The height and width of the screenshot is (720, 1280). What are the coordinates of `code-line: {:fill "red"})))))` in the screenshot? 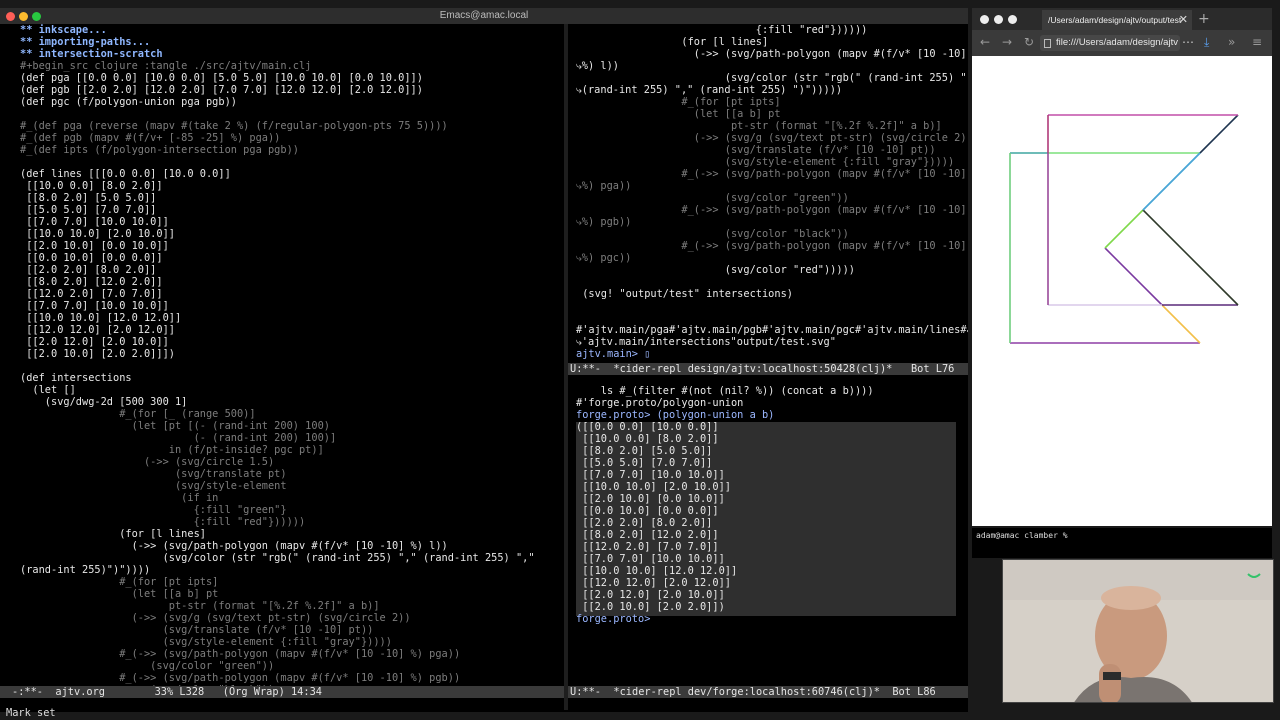 It's located at (163, 522).